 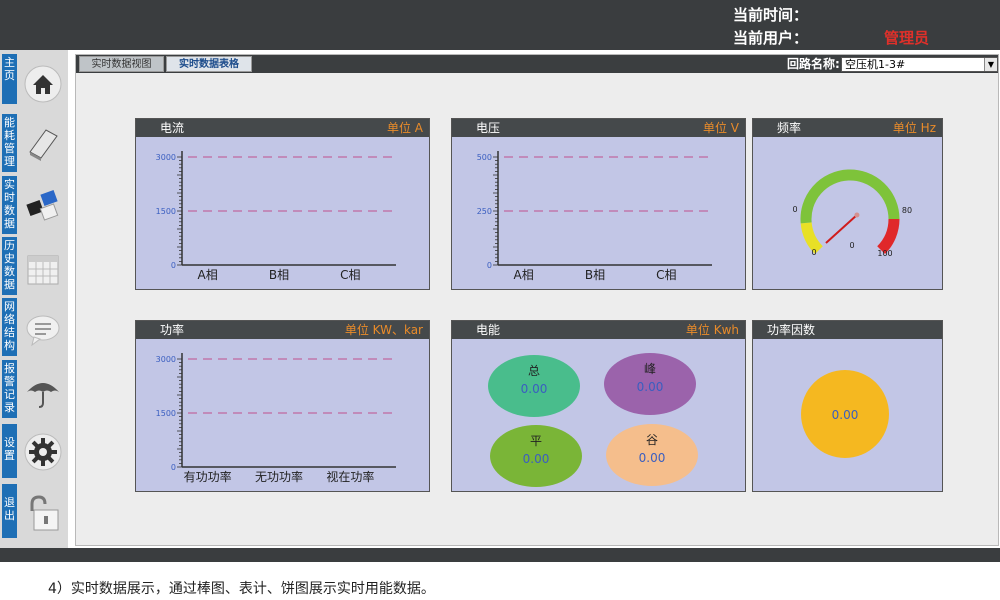 What do you see at coordinates (720, 128) in the screenshot?
I see `card-unit: 单位 V` at bounding box center [720, 128].